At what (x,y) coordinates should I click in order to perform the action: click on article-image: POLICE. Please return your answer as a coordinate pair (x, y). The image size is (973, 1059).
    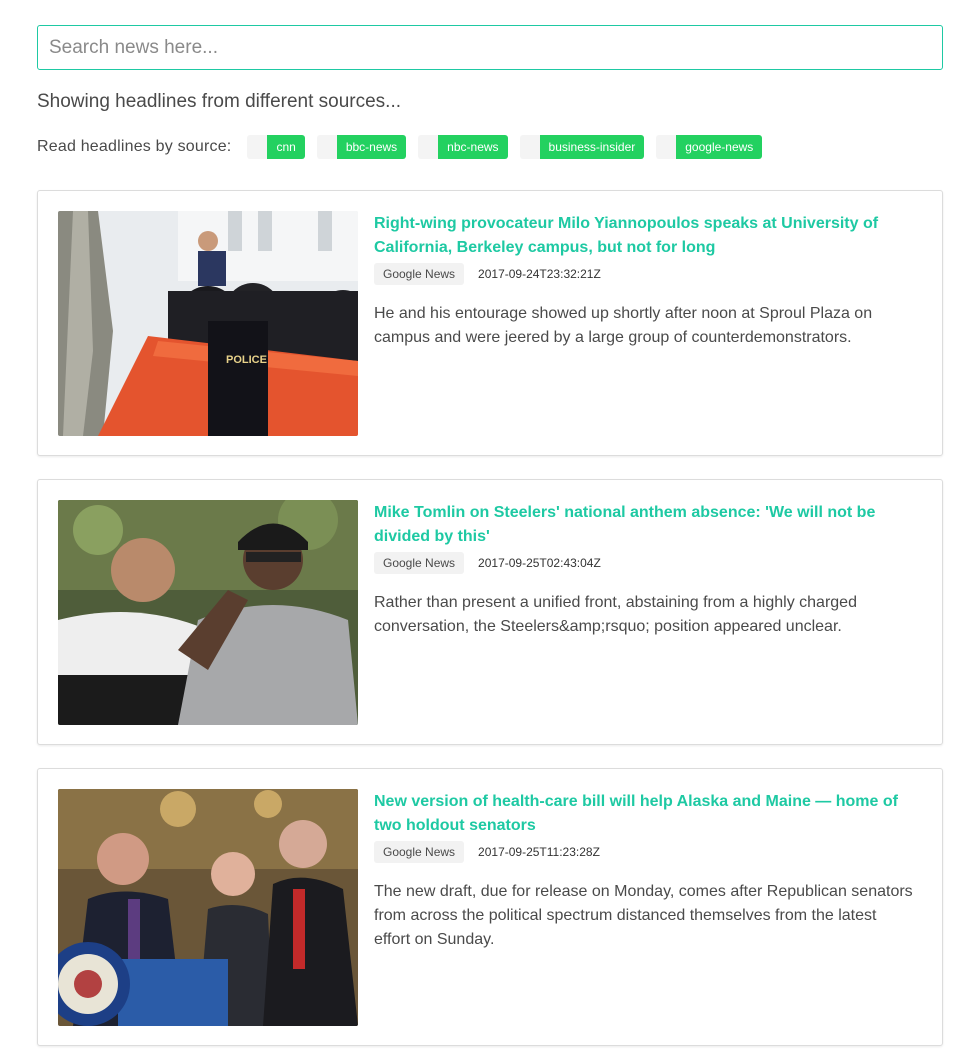
    Looking at the image, I should click on (208, 323).